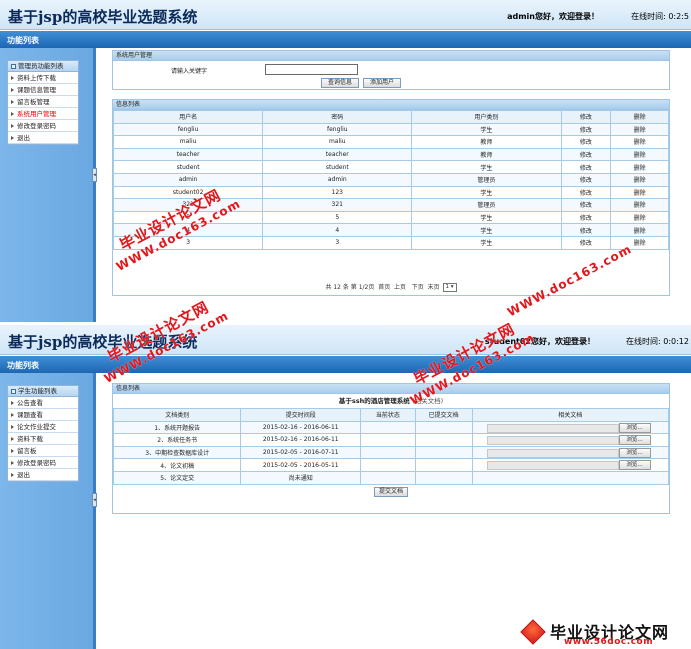  I want to click on sidebar-item-user-management: 系统用户管理, so click(43, 114).